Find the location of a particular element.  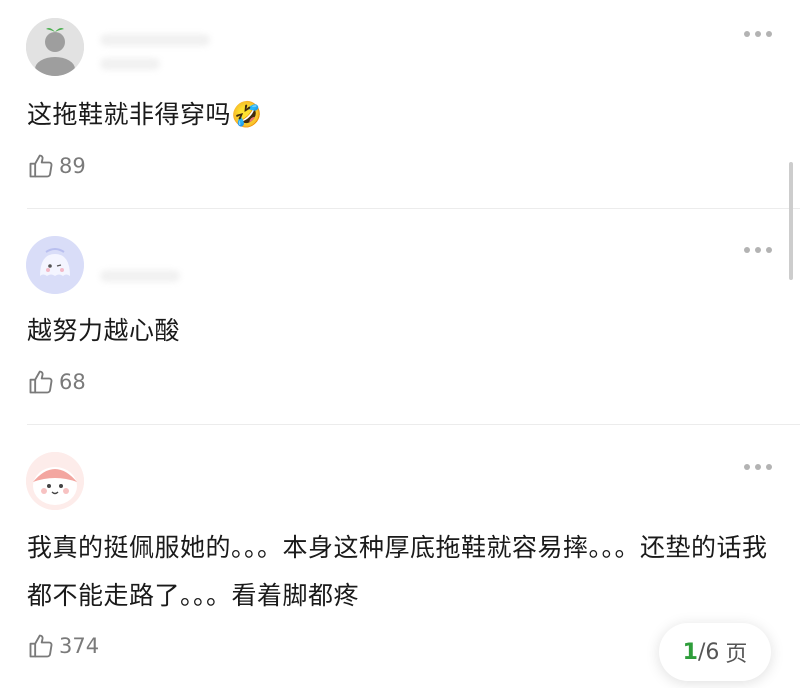

meta-blurred is located at coordinates (130, 64).